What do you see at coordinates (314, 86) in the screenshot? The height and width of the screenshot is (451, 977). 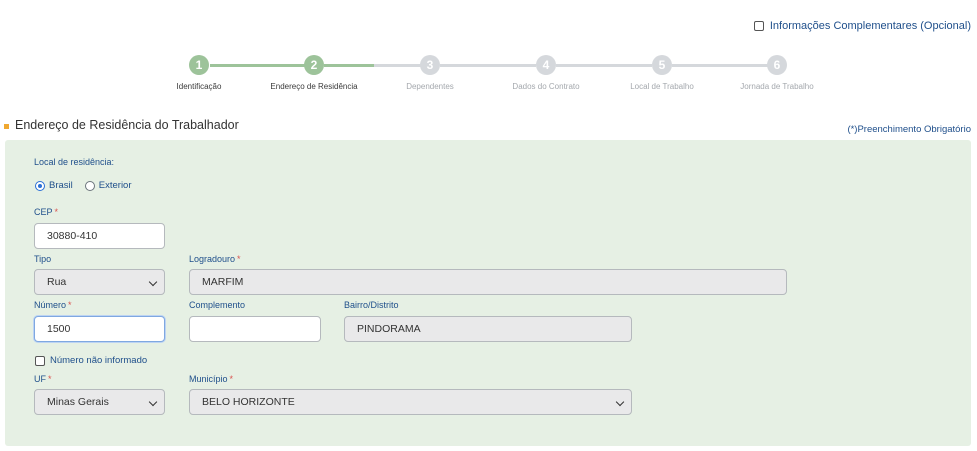 I see `step-label: Endereço de Residência` at bounding box center [314, 86].